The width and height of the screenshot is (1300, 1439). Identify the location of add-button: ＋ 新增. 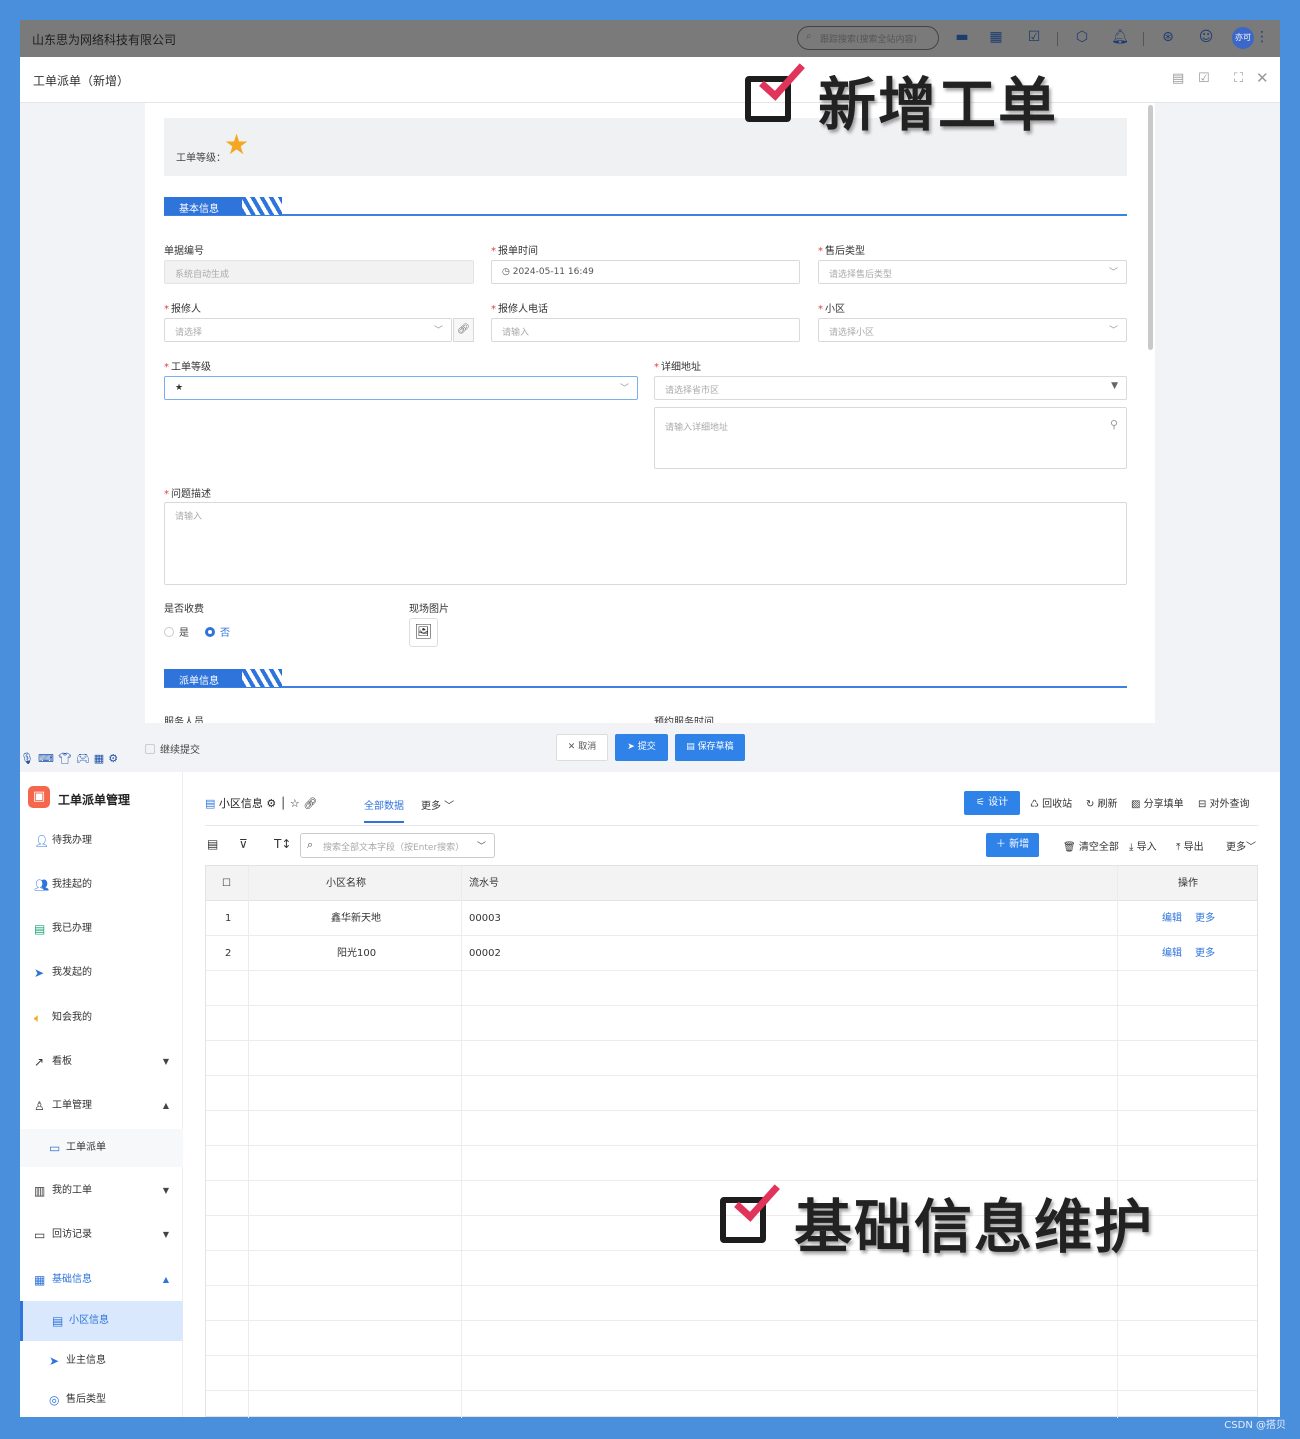
(1012, 845).